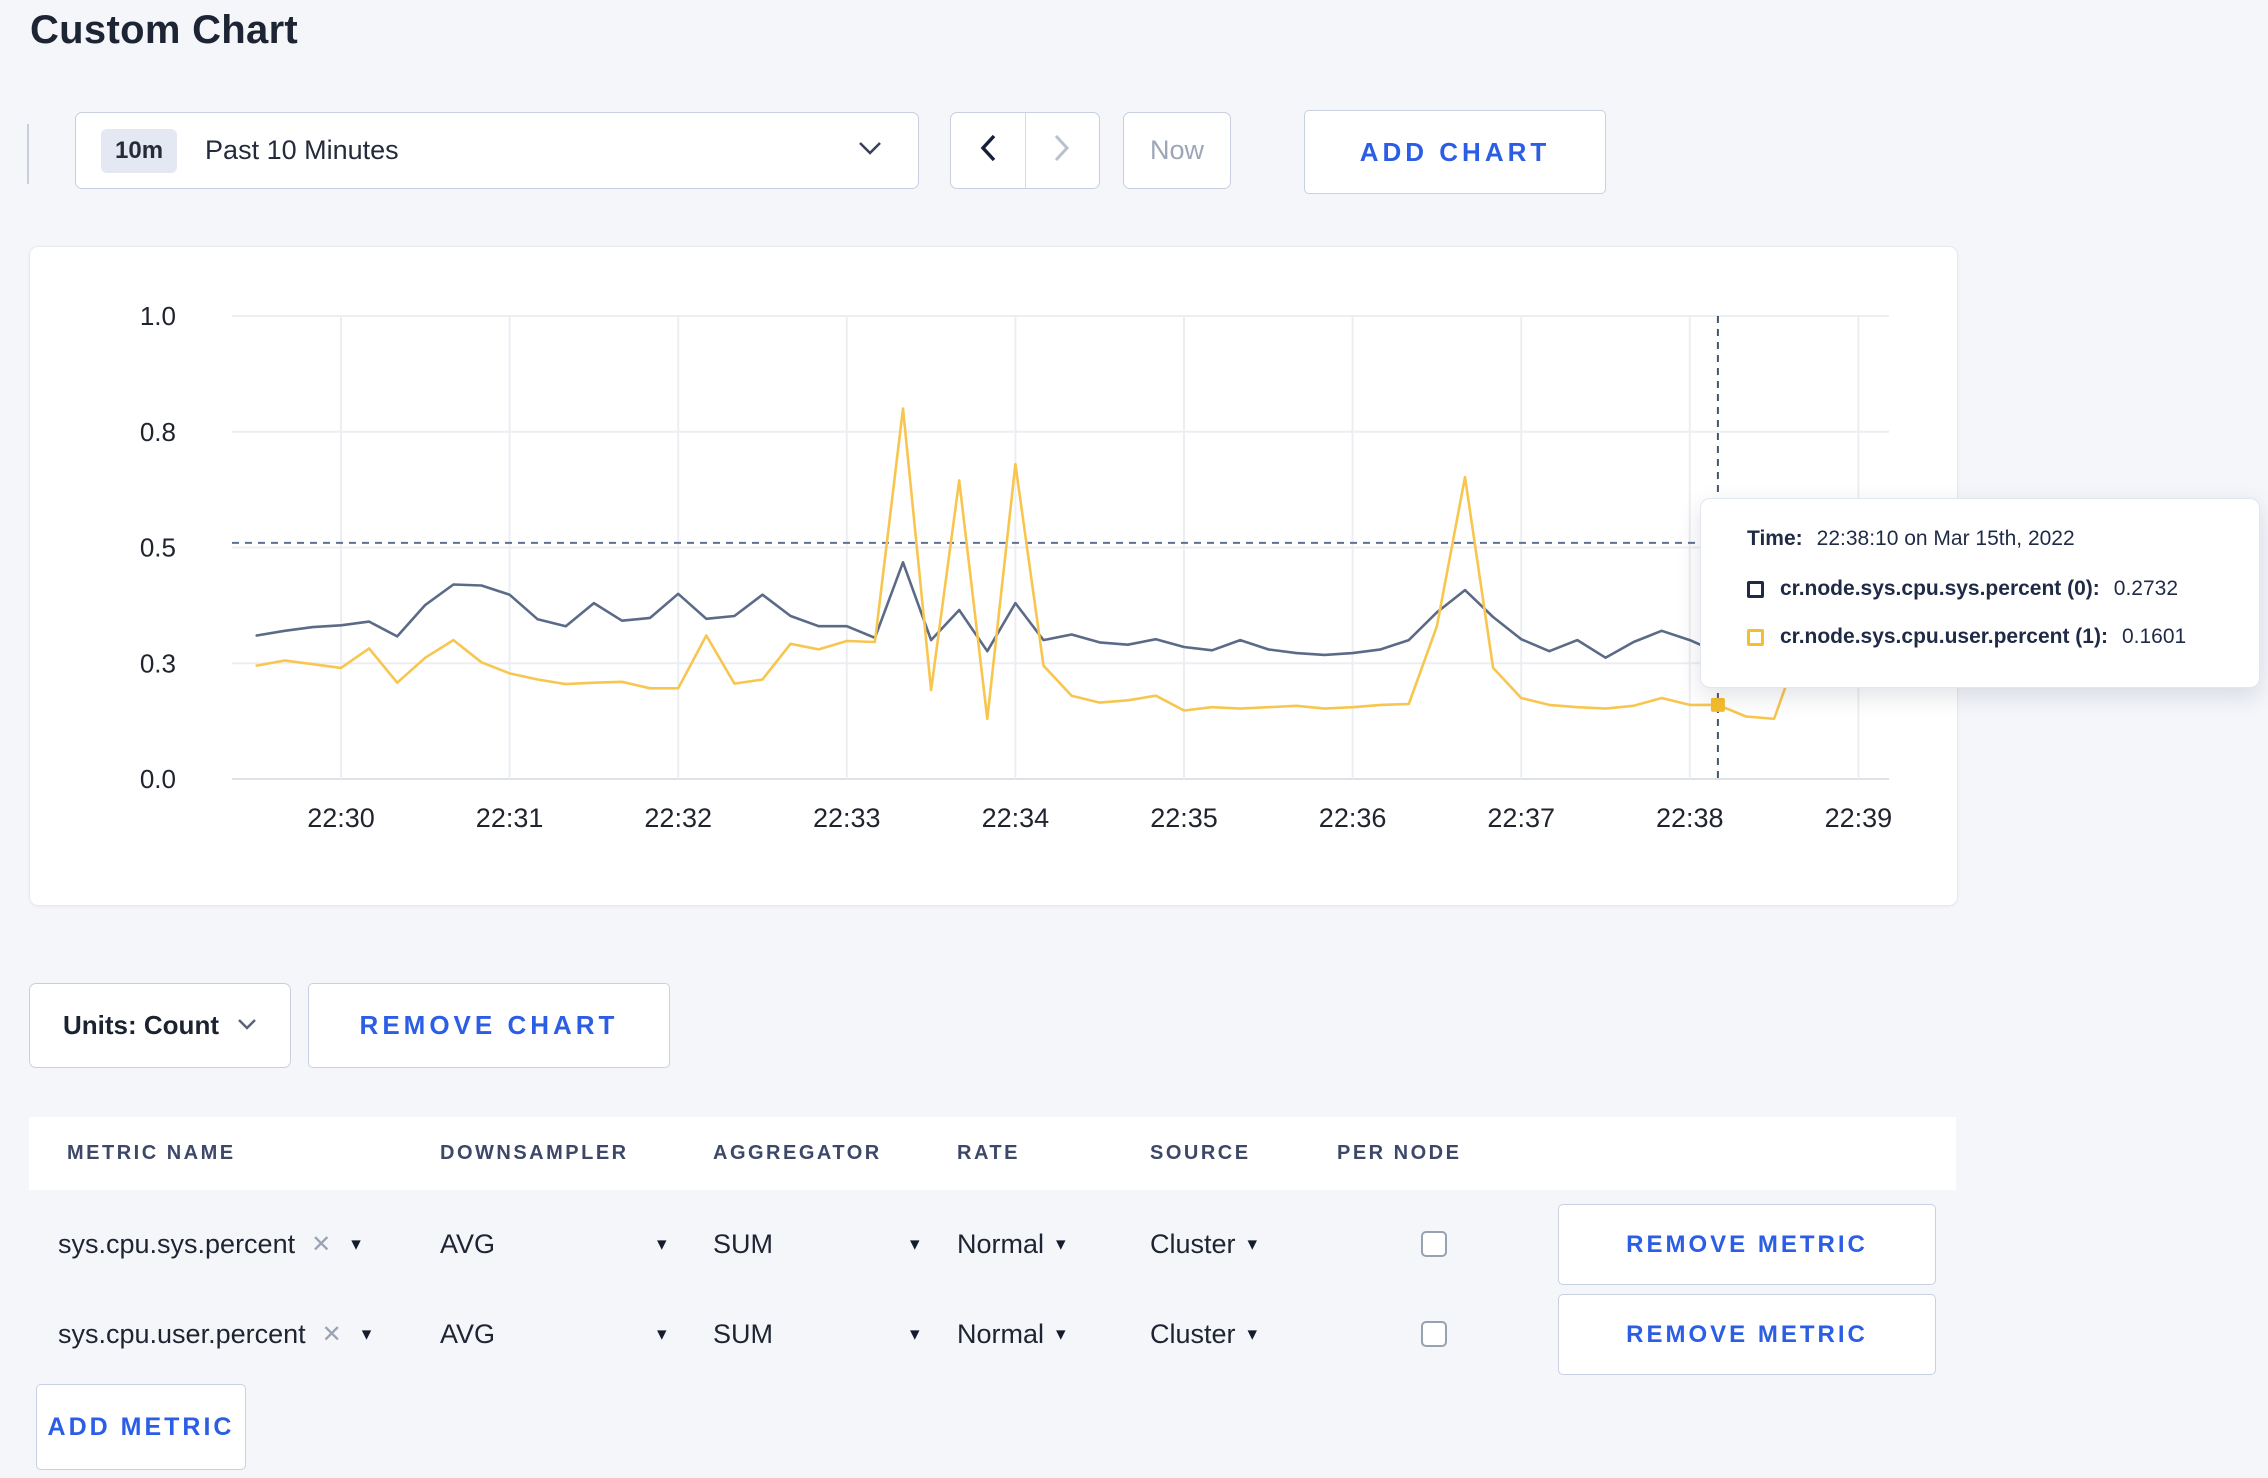 This screenshot has width=2268, height=1478. I want to click on svg-text: 22:35, so click(1184, 818).